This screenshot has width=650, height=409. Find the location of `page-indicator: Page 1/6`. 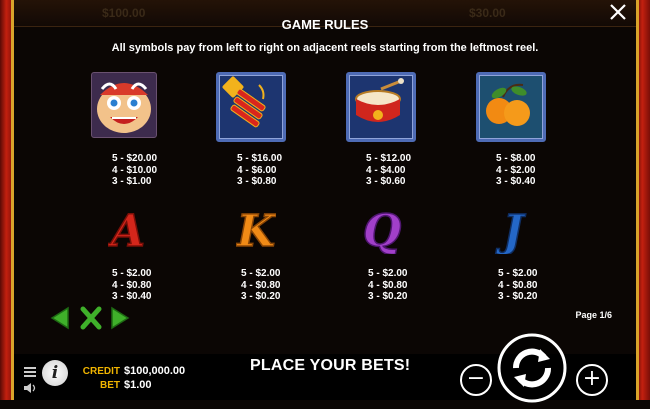

page-indicator: Page 1/6 is located at coordinates (593, 315).